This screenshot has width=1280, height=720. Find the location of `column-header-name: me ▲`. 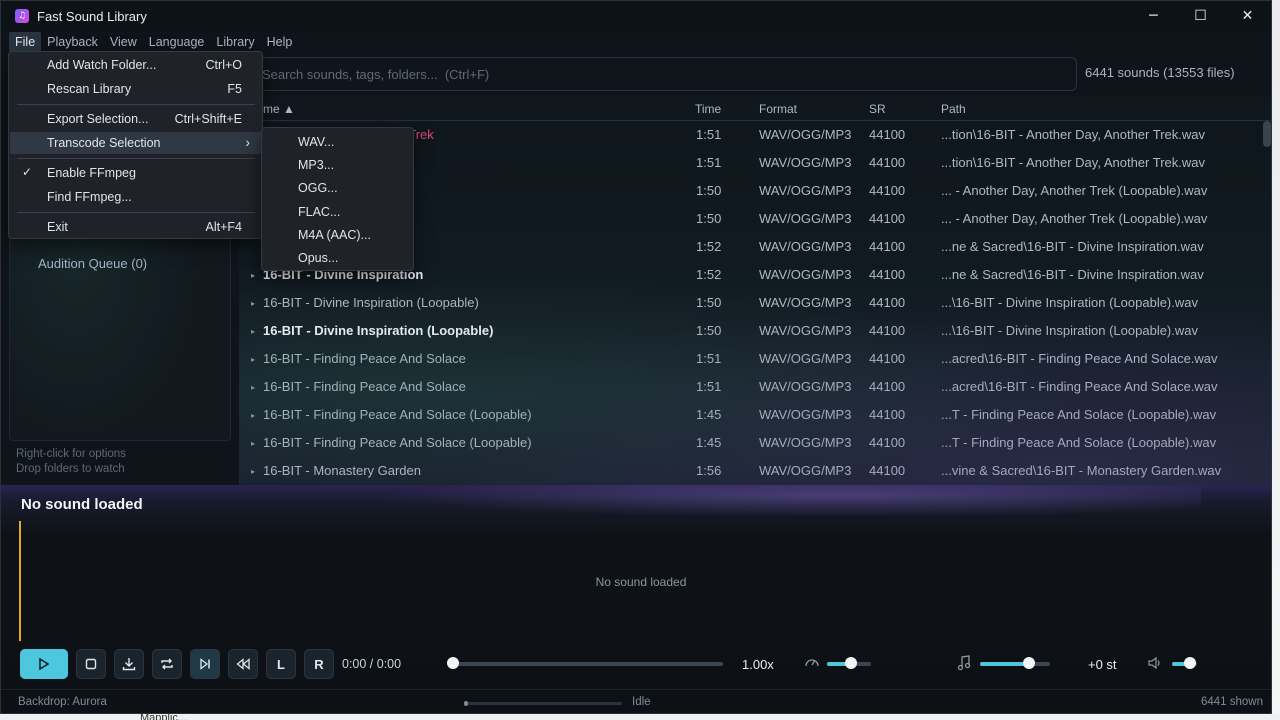

column-header-name: me ▲ is located at coordinates (279, 109).